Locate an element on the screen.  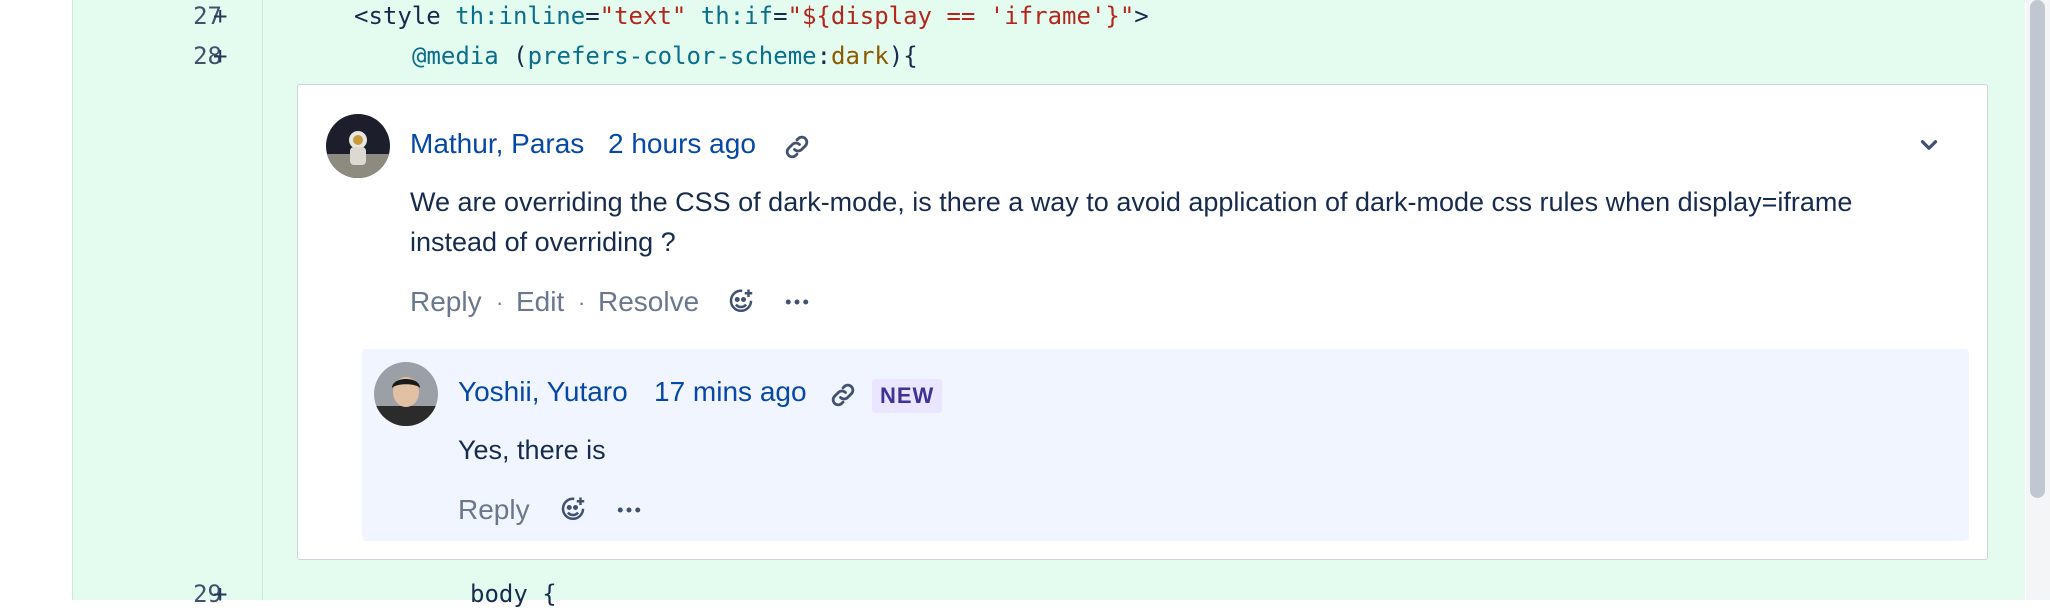
person-avatar-icon is located at coordinates (406, 394).